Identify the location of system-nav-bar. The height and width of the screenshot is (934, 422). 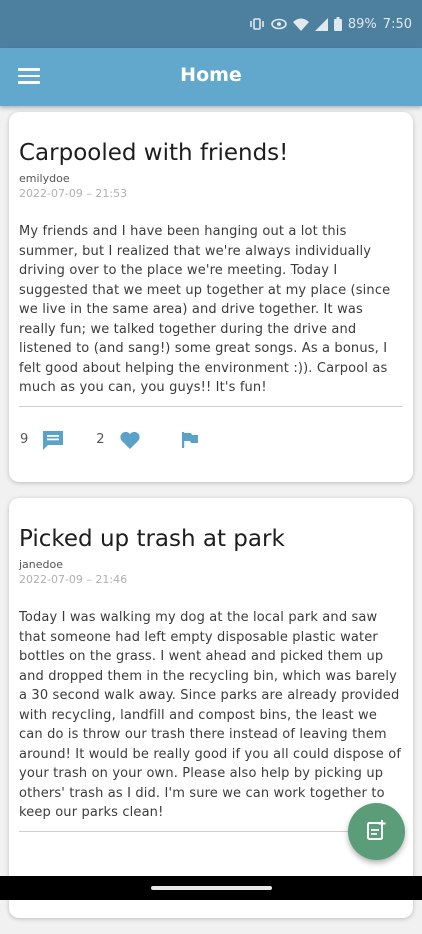
(211, 888).